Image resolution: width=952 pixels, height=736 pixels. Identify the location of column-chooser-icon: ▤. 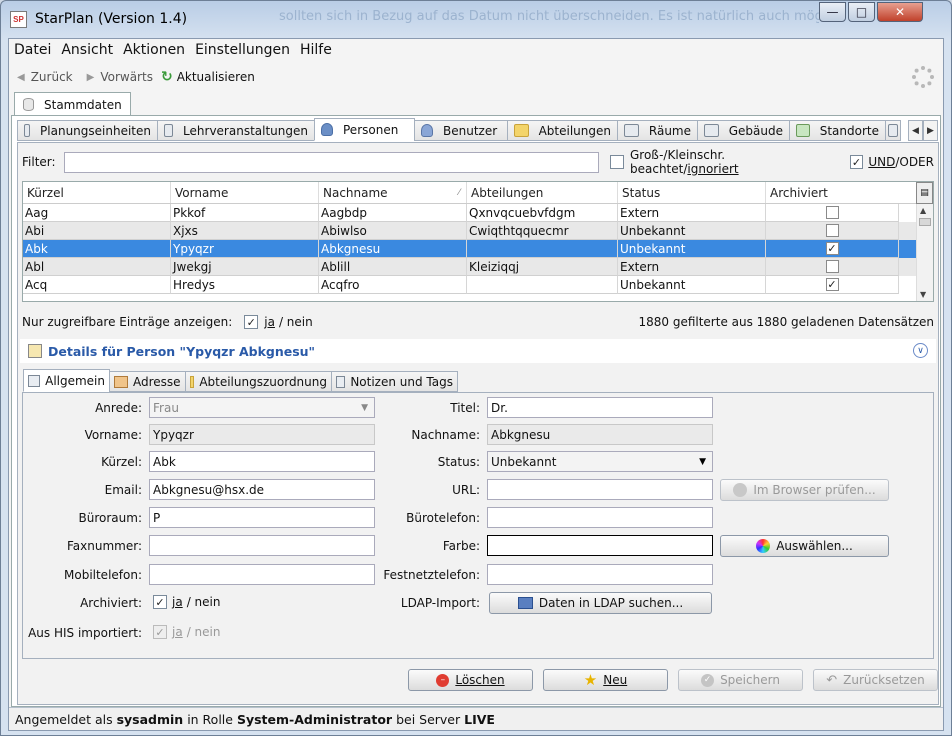
(924, 193).